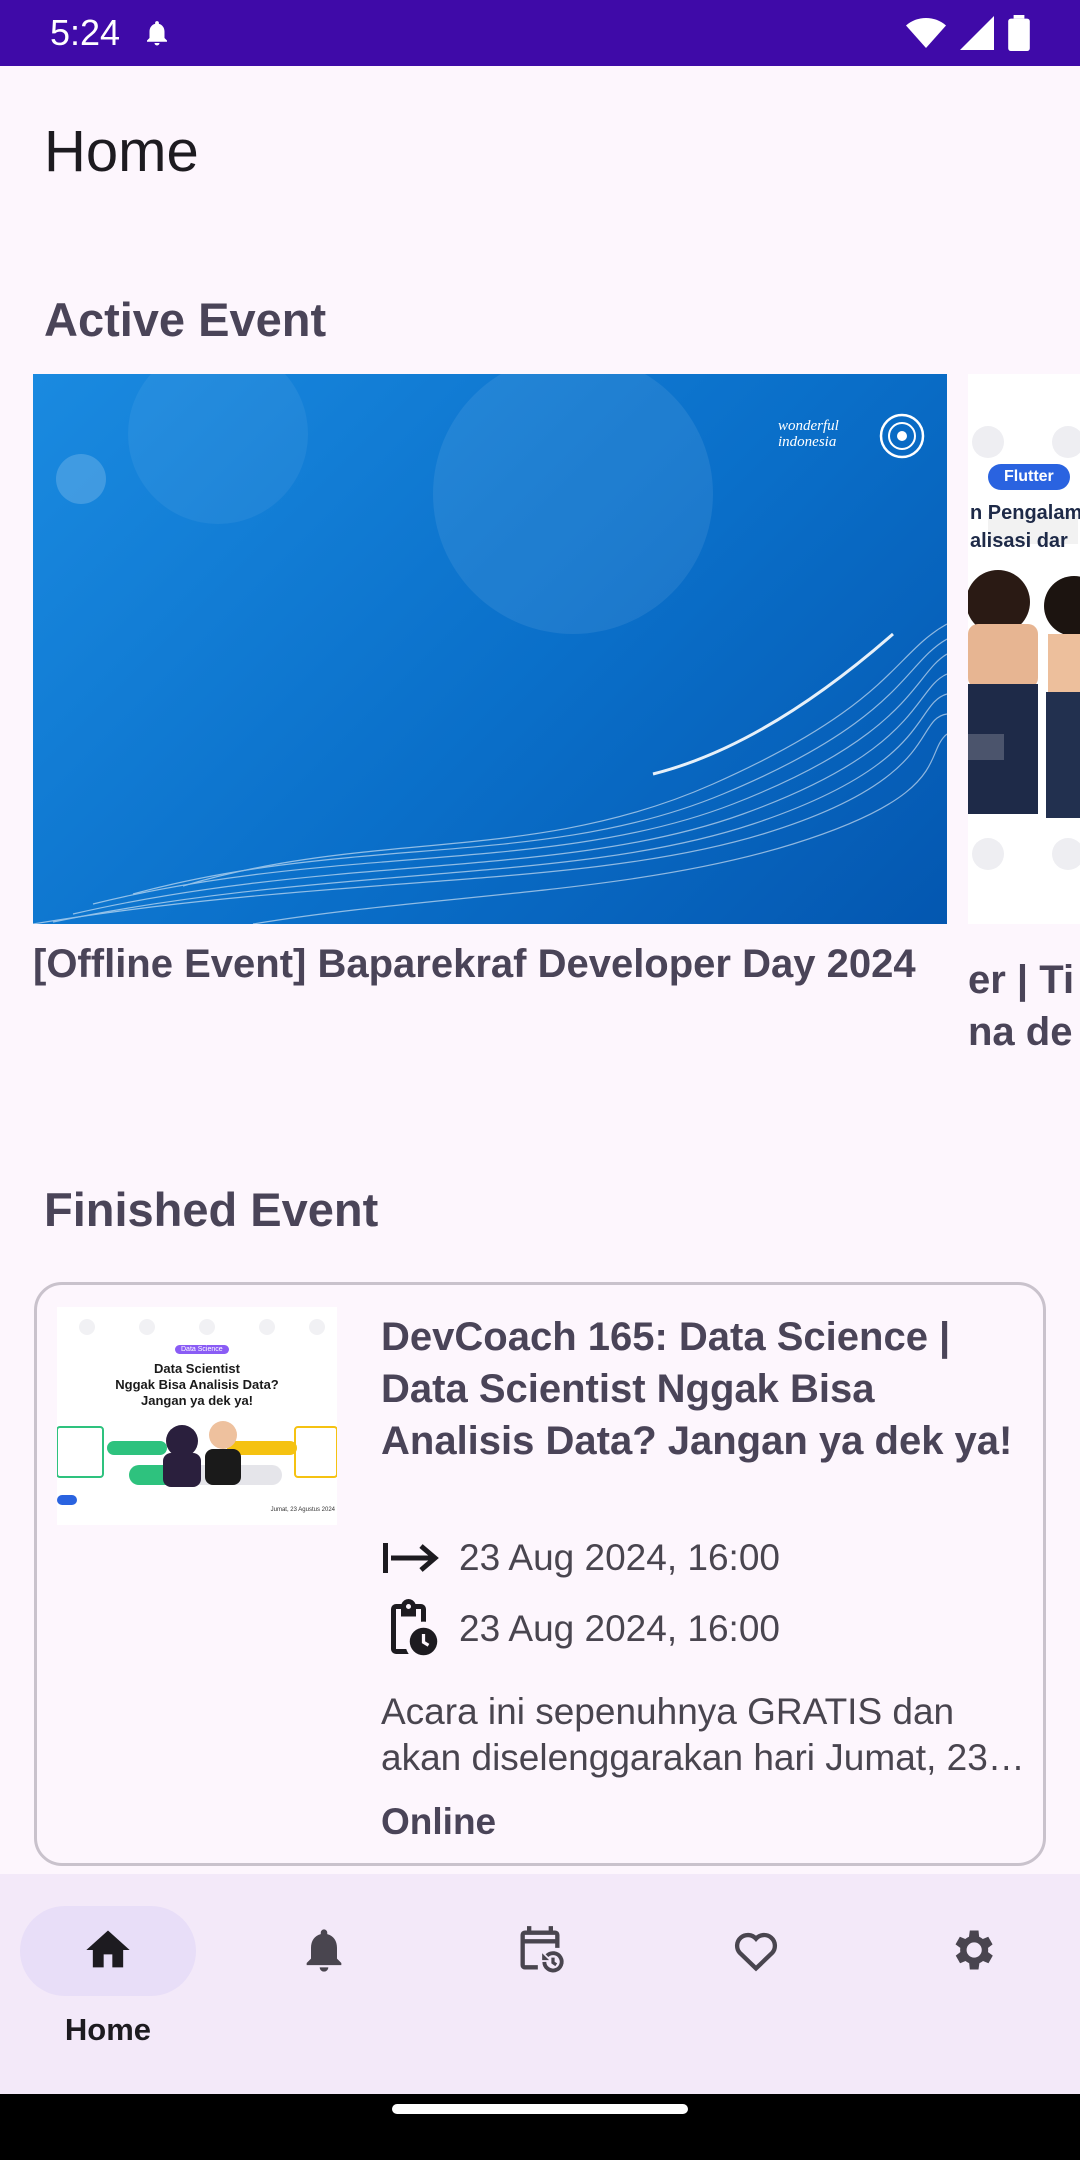 Image resolution: width=1080 pixels, height=2160 pixels. What do you see at coordinates (540, 2109) in the screenshot?
I see `home-gesture-handle` at bounding box center [540, 2109].